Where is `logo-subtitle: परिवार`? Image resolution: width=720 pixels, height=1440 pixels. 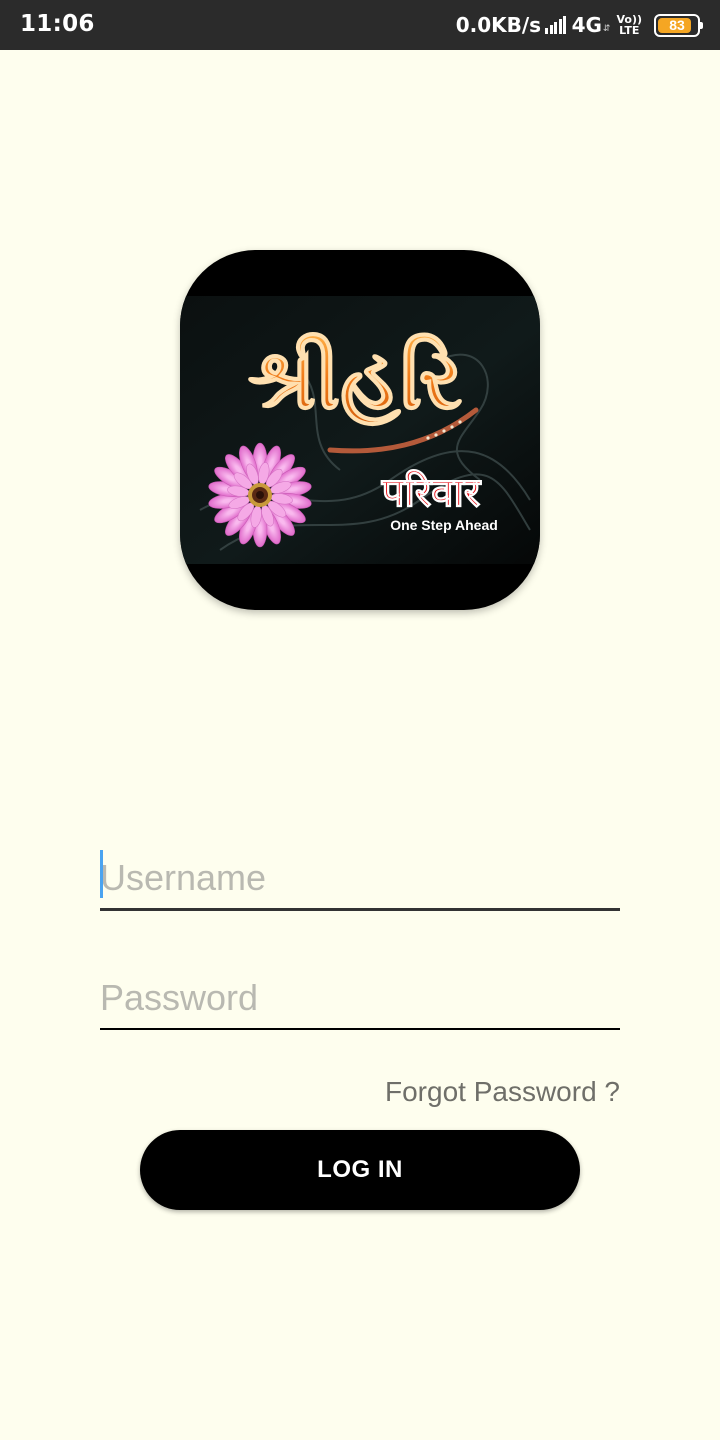
logo-subtitle: परिवार is located at coordinates (431, 492).